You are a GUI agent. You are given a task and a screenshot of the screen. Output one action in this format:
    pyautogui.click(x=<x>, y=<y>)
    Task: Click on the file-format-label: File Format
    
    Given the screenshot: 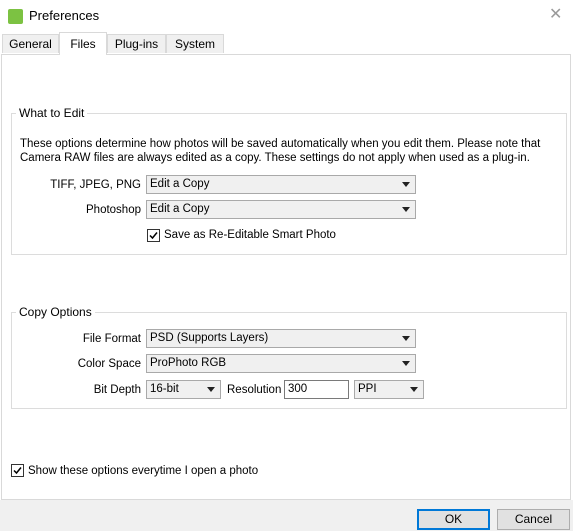 What is the action you would take?
    pyautogui.click(x=111, y=339)
    